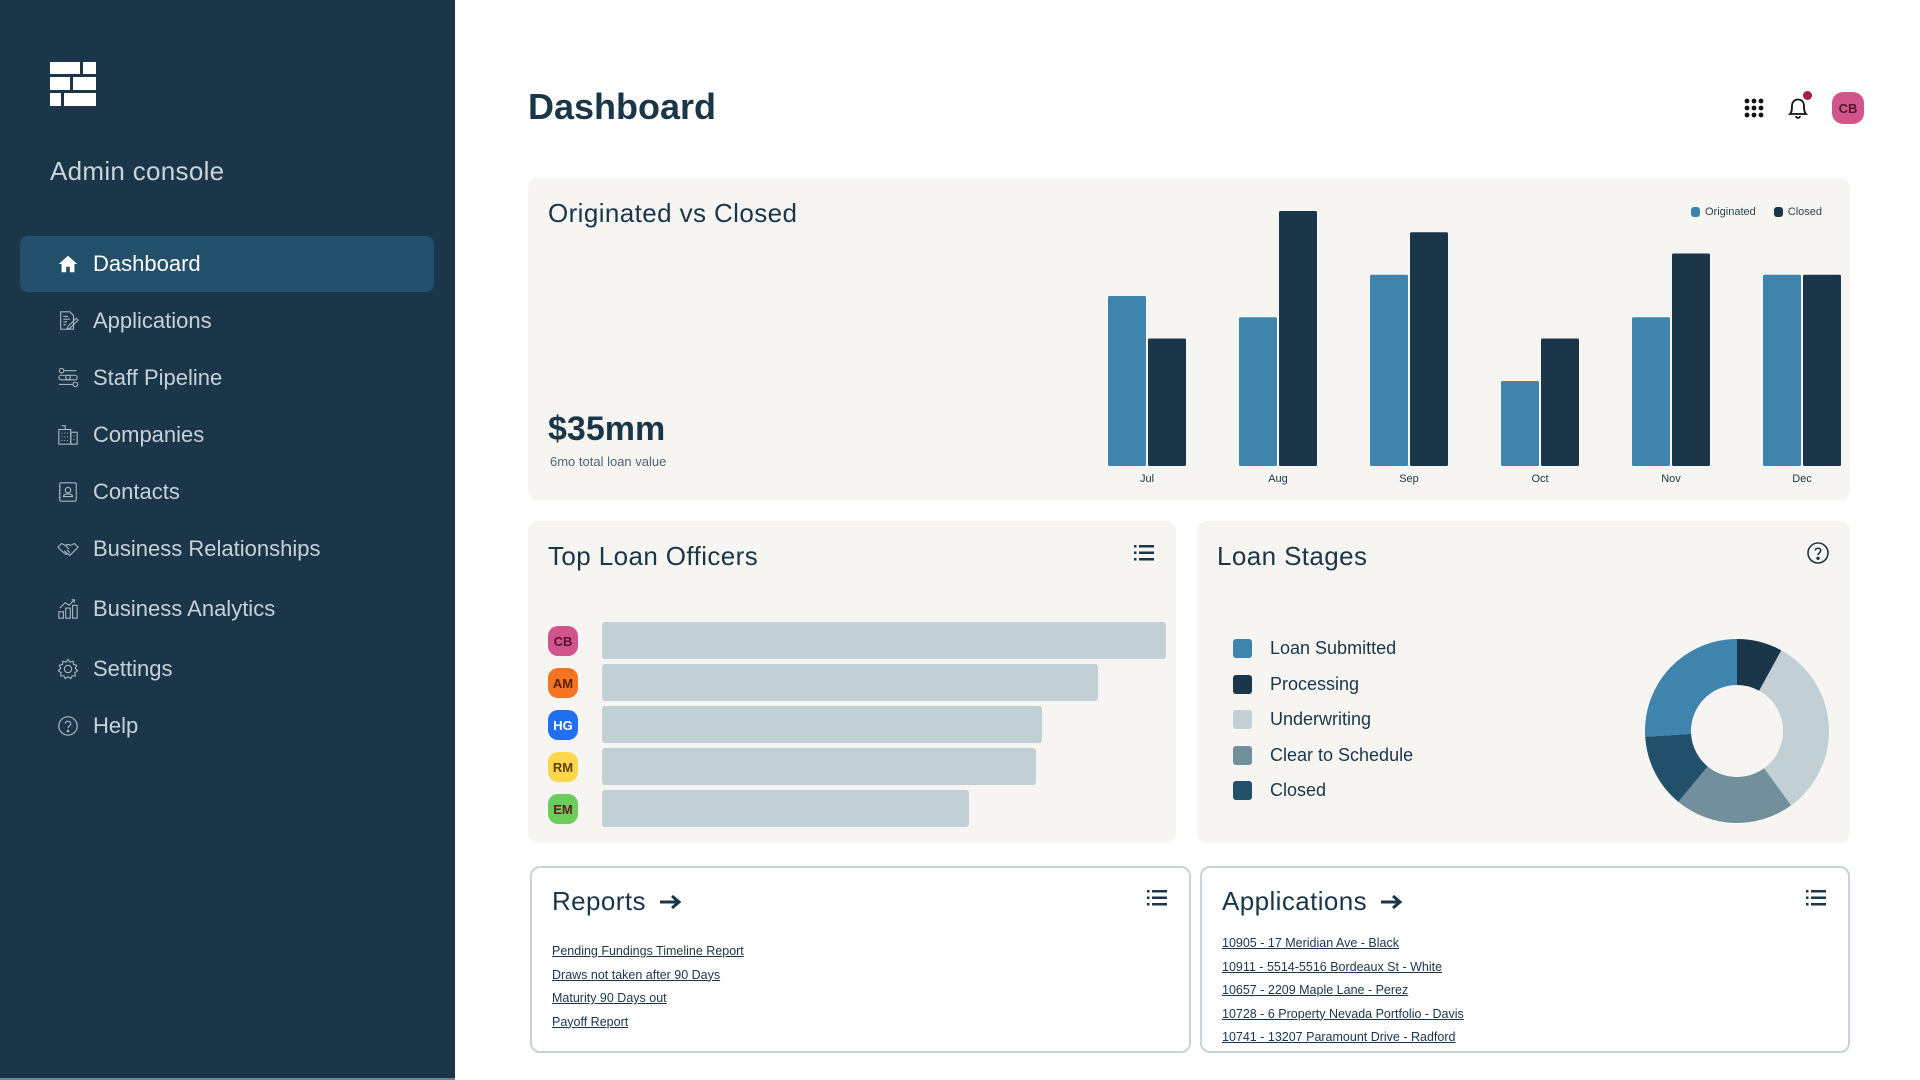 Image resolution: width=1920 pixels, height=1080 pixels. I want to click on home-icon, so click(68, 264).